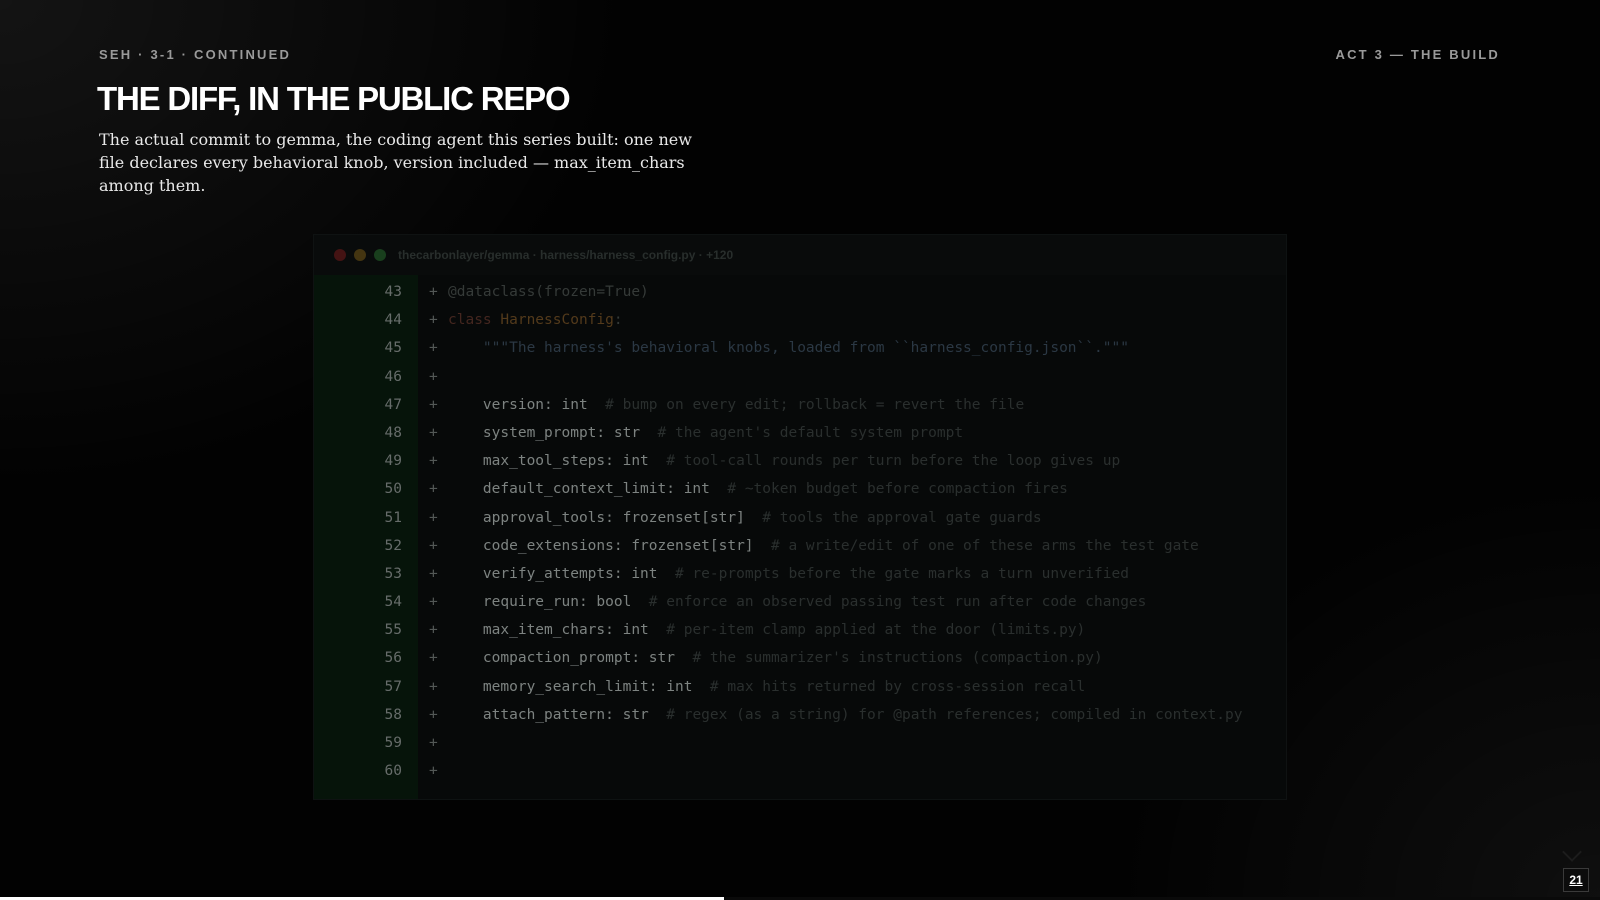 The height and width of the screenshot is (900, 1600). What do you see at coordinates (800, 771) in the screenshot?
I see `diff-line: 60 +` at bounding box center [800, 771].